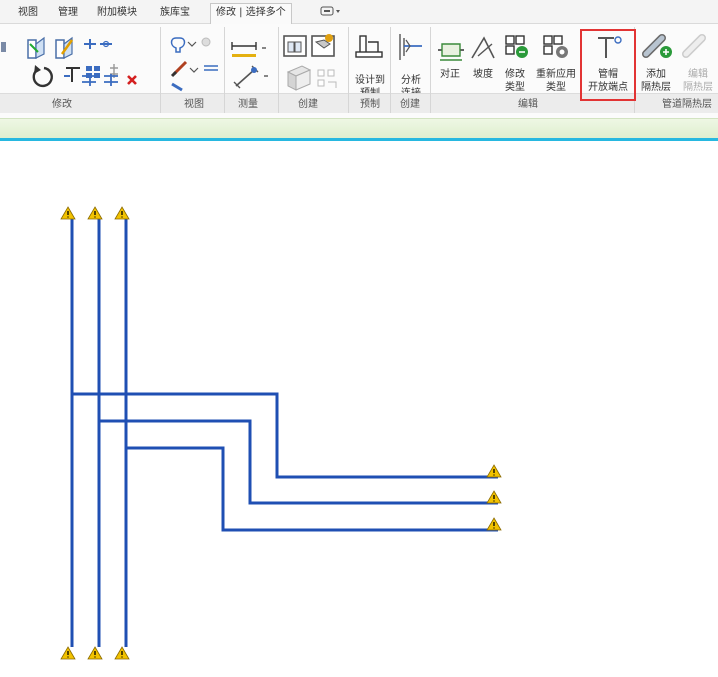 This screenshot has width=718, height=677. Describe the element at coordinates (62, 102) in the screenshot. I see `panel-title-modify: 修改` at that location.